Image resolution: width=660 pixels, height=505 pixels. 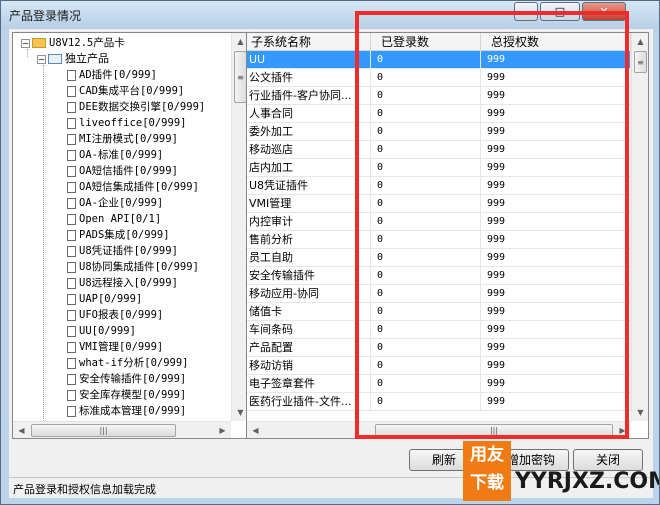 What do you see at coordinates (101, 331) in the screenshot?
I see `tree-item: UU[0/999]` at bounding box center [101, 331].